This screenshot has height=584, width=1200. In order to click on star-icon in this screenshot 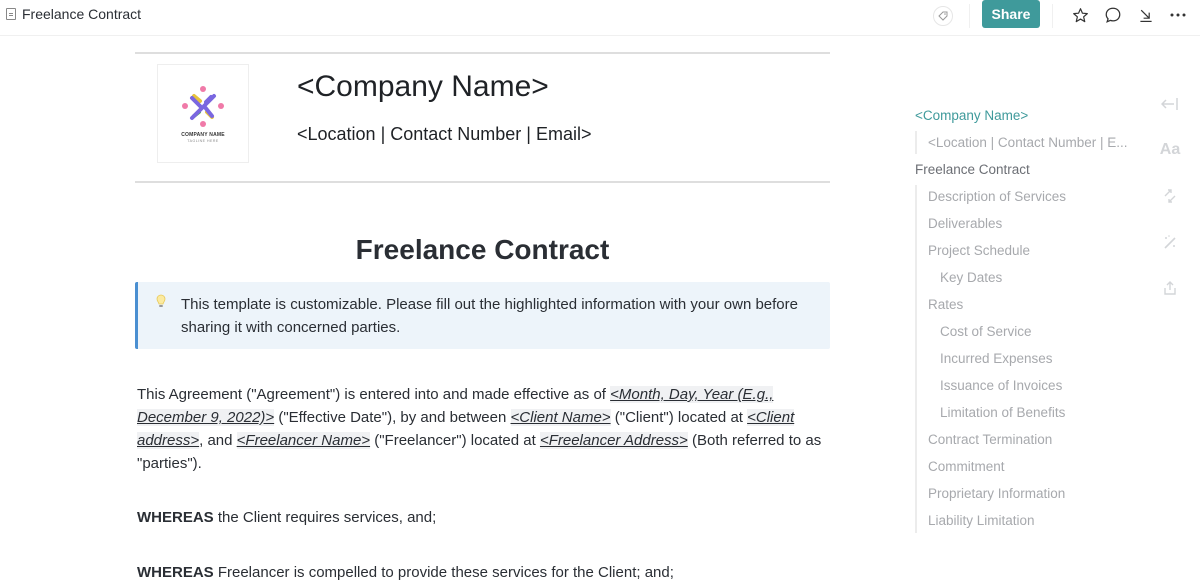, I will do `click(1080, 15)`.